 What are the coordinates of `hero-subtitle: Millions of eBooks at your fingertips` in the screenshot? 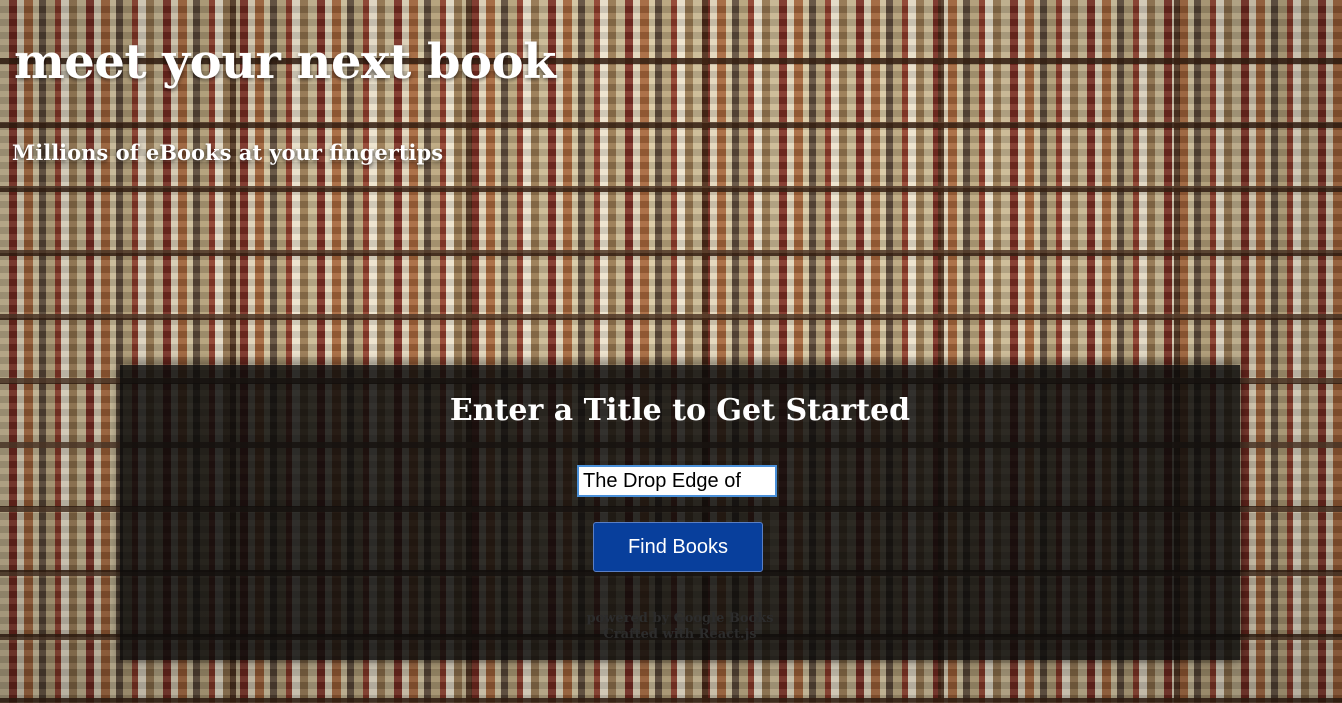 It's located at (228, 152).